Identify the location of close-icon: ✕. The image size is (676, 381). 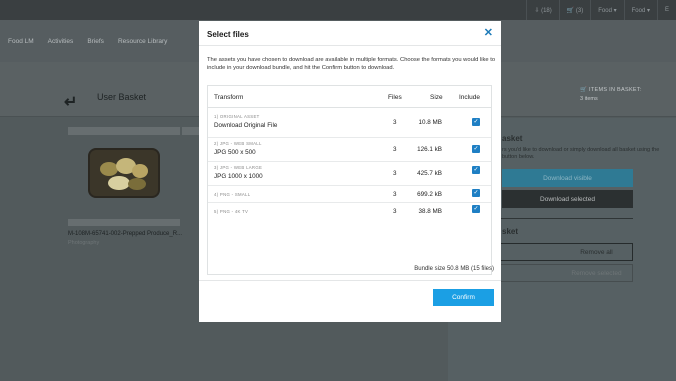
(488, 33).